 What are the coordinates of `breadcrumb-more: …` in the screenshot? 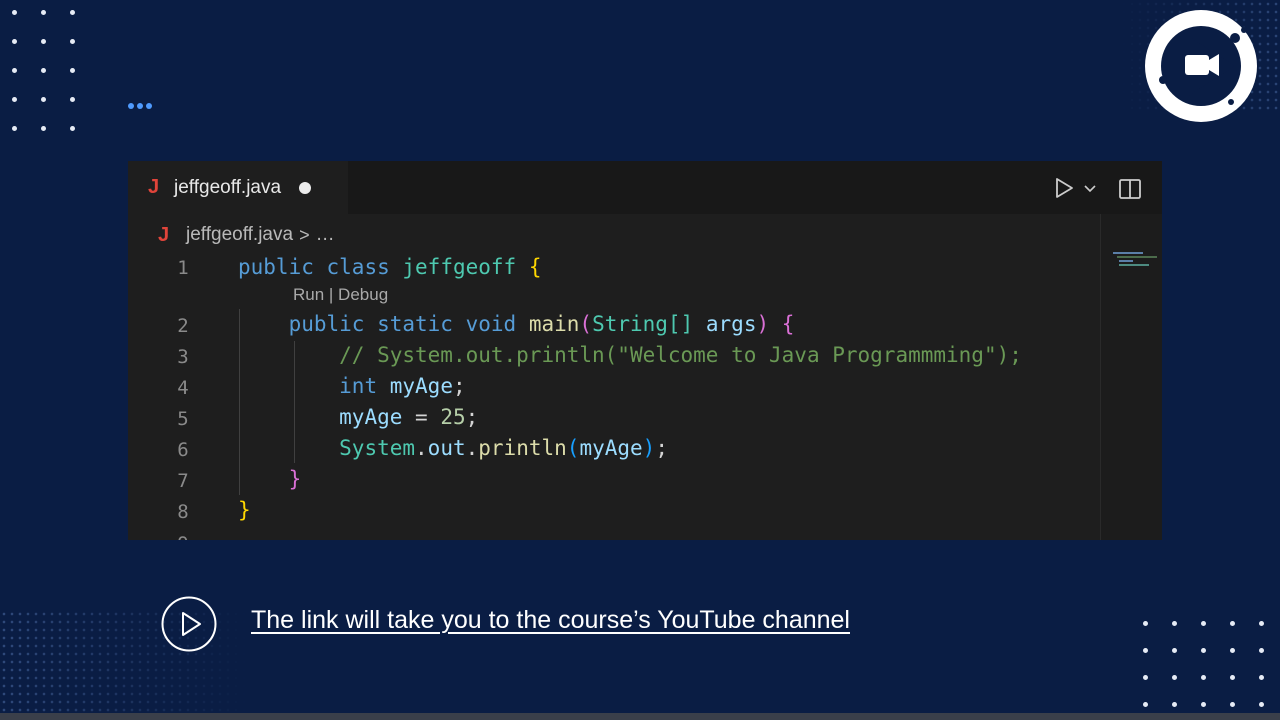 It's located at (325, 235).